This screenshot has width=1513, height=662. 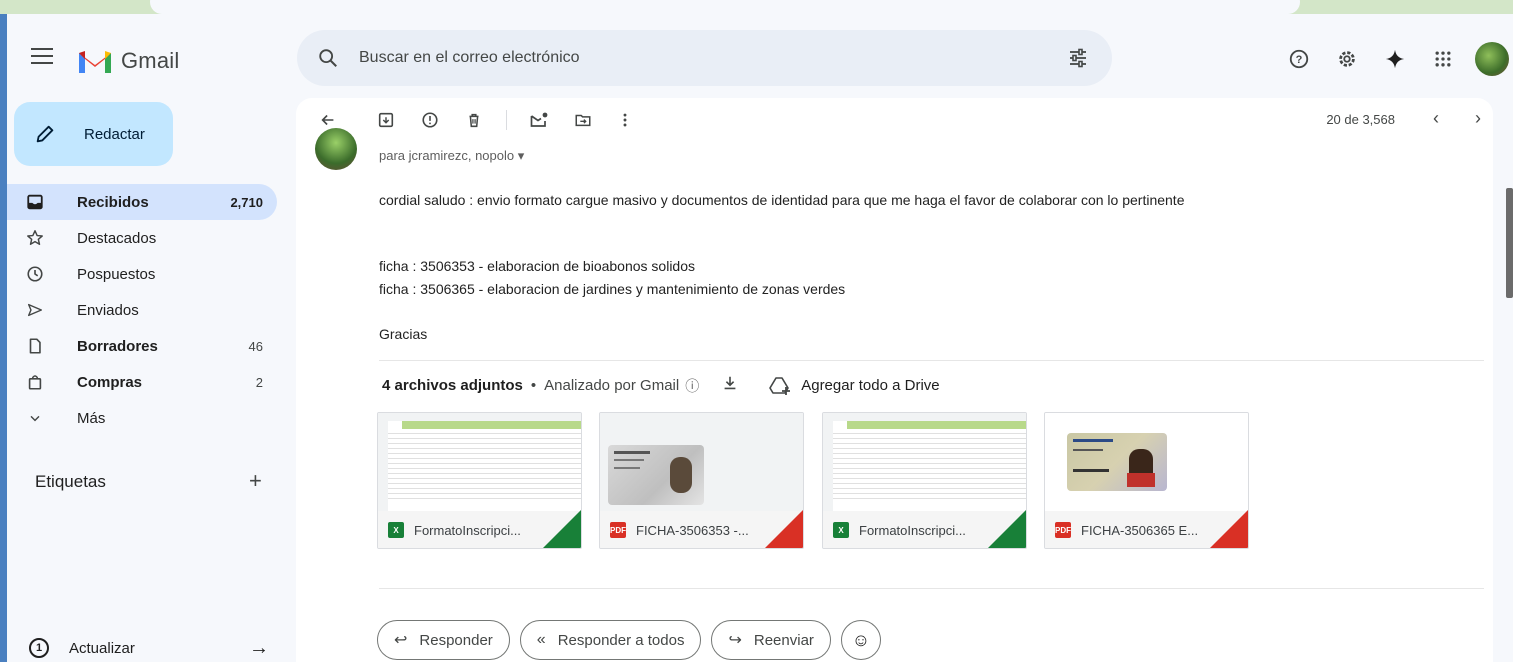 What do you see at coordinates (860, 640) in the screenshot?
I see `emoji-reaction-icon: ☺` at bounding box center [860, 640].